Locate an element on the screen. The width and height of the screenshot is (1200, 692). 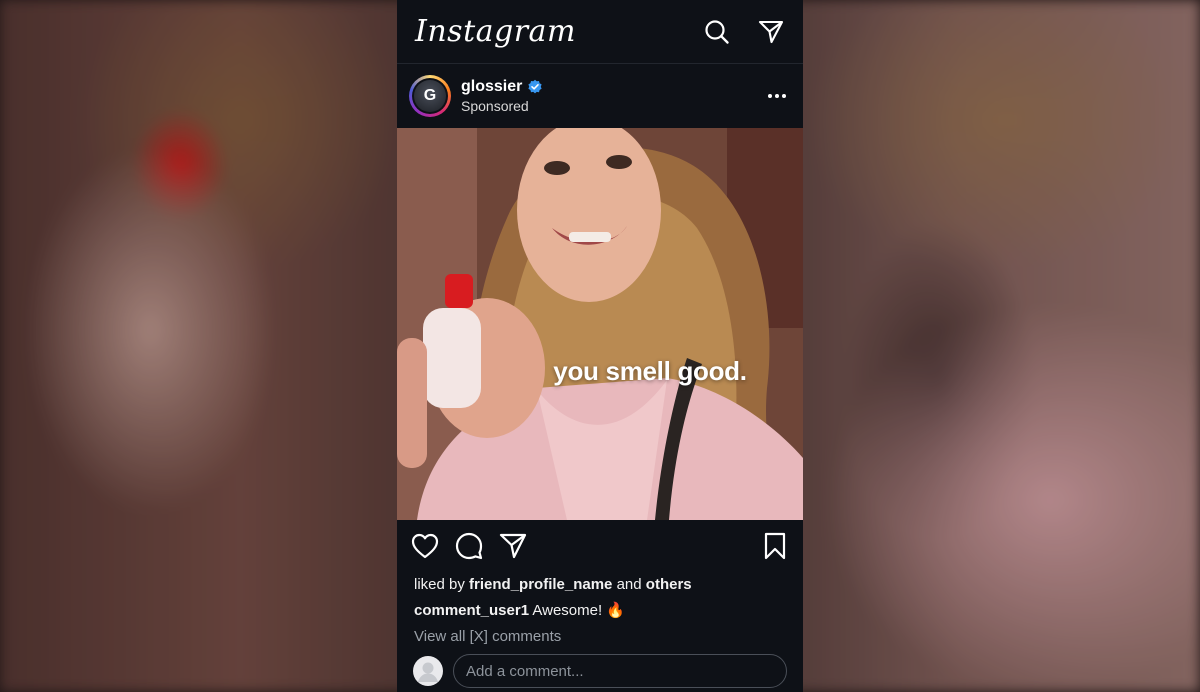
image-overlay-text: you smell good. is located at coordinates (650, 371).